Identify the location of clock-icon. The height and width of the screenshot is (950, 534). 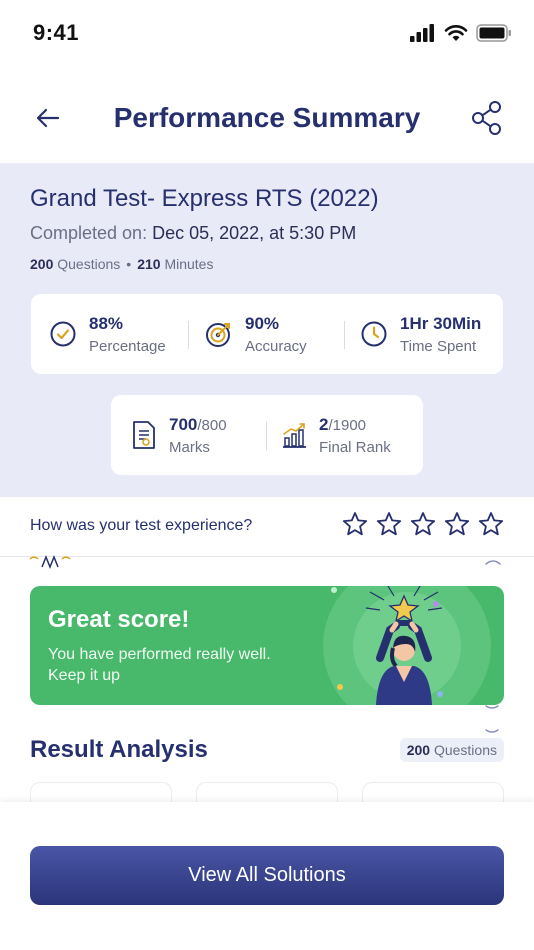
(374, 334).